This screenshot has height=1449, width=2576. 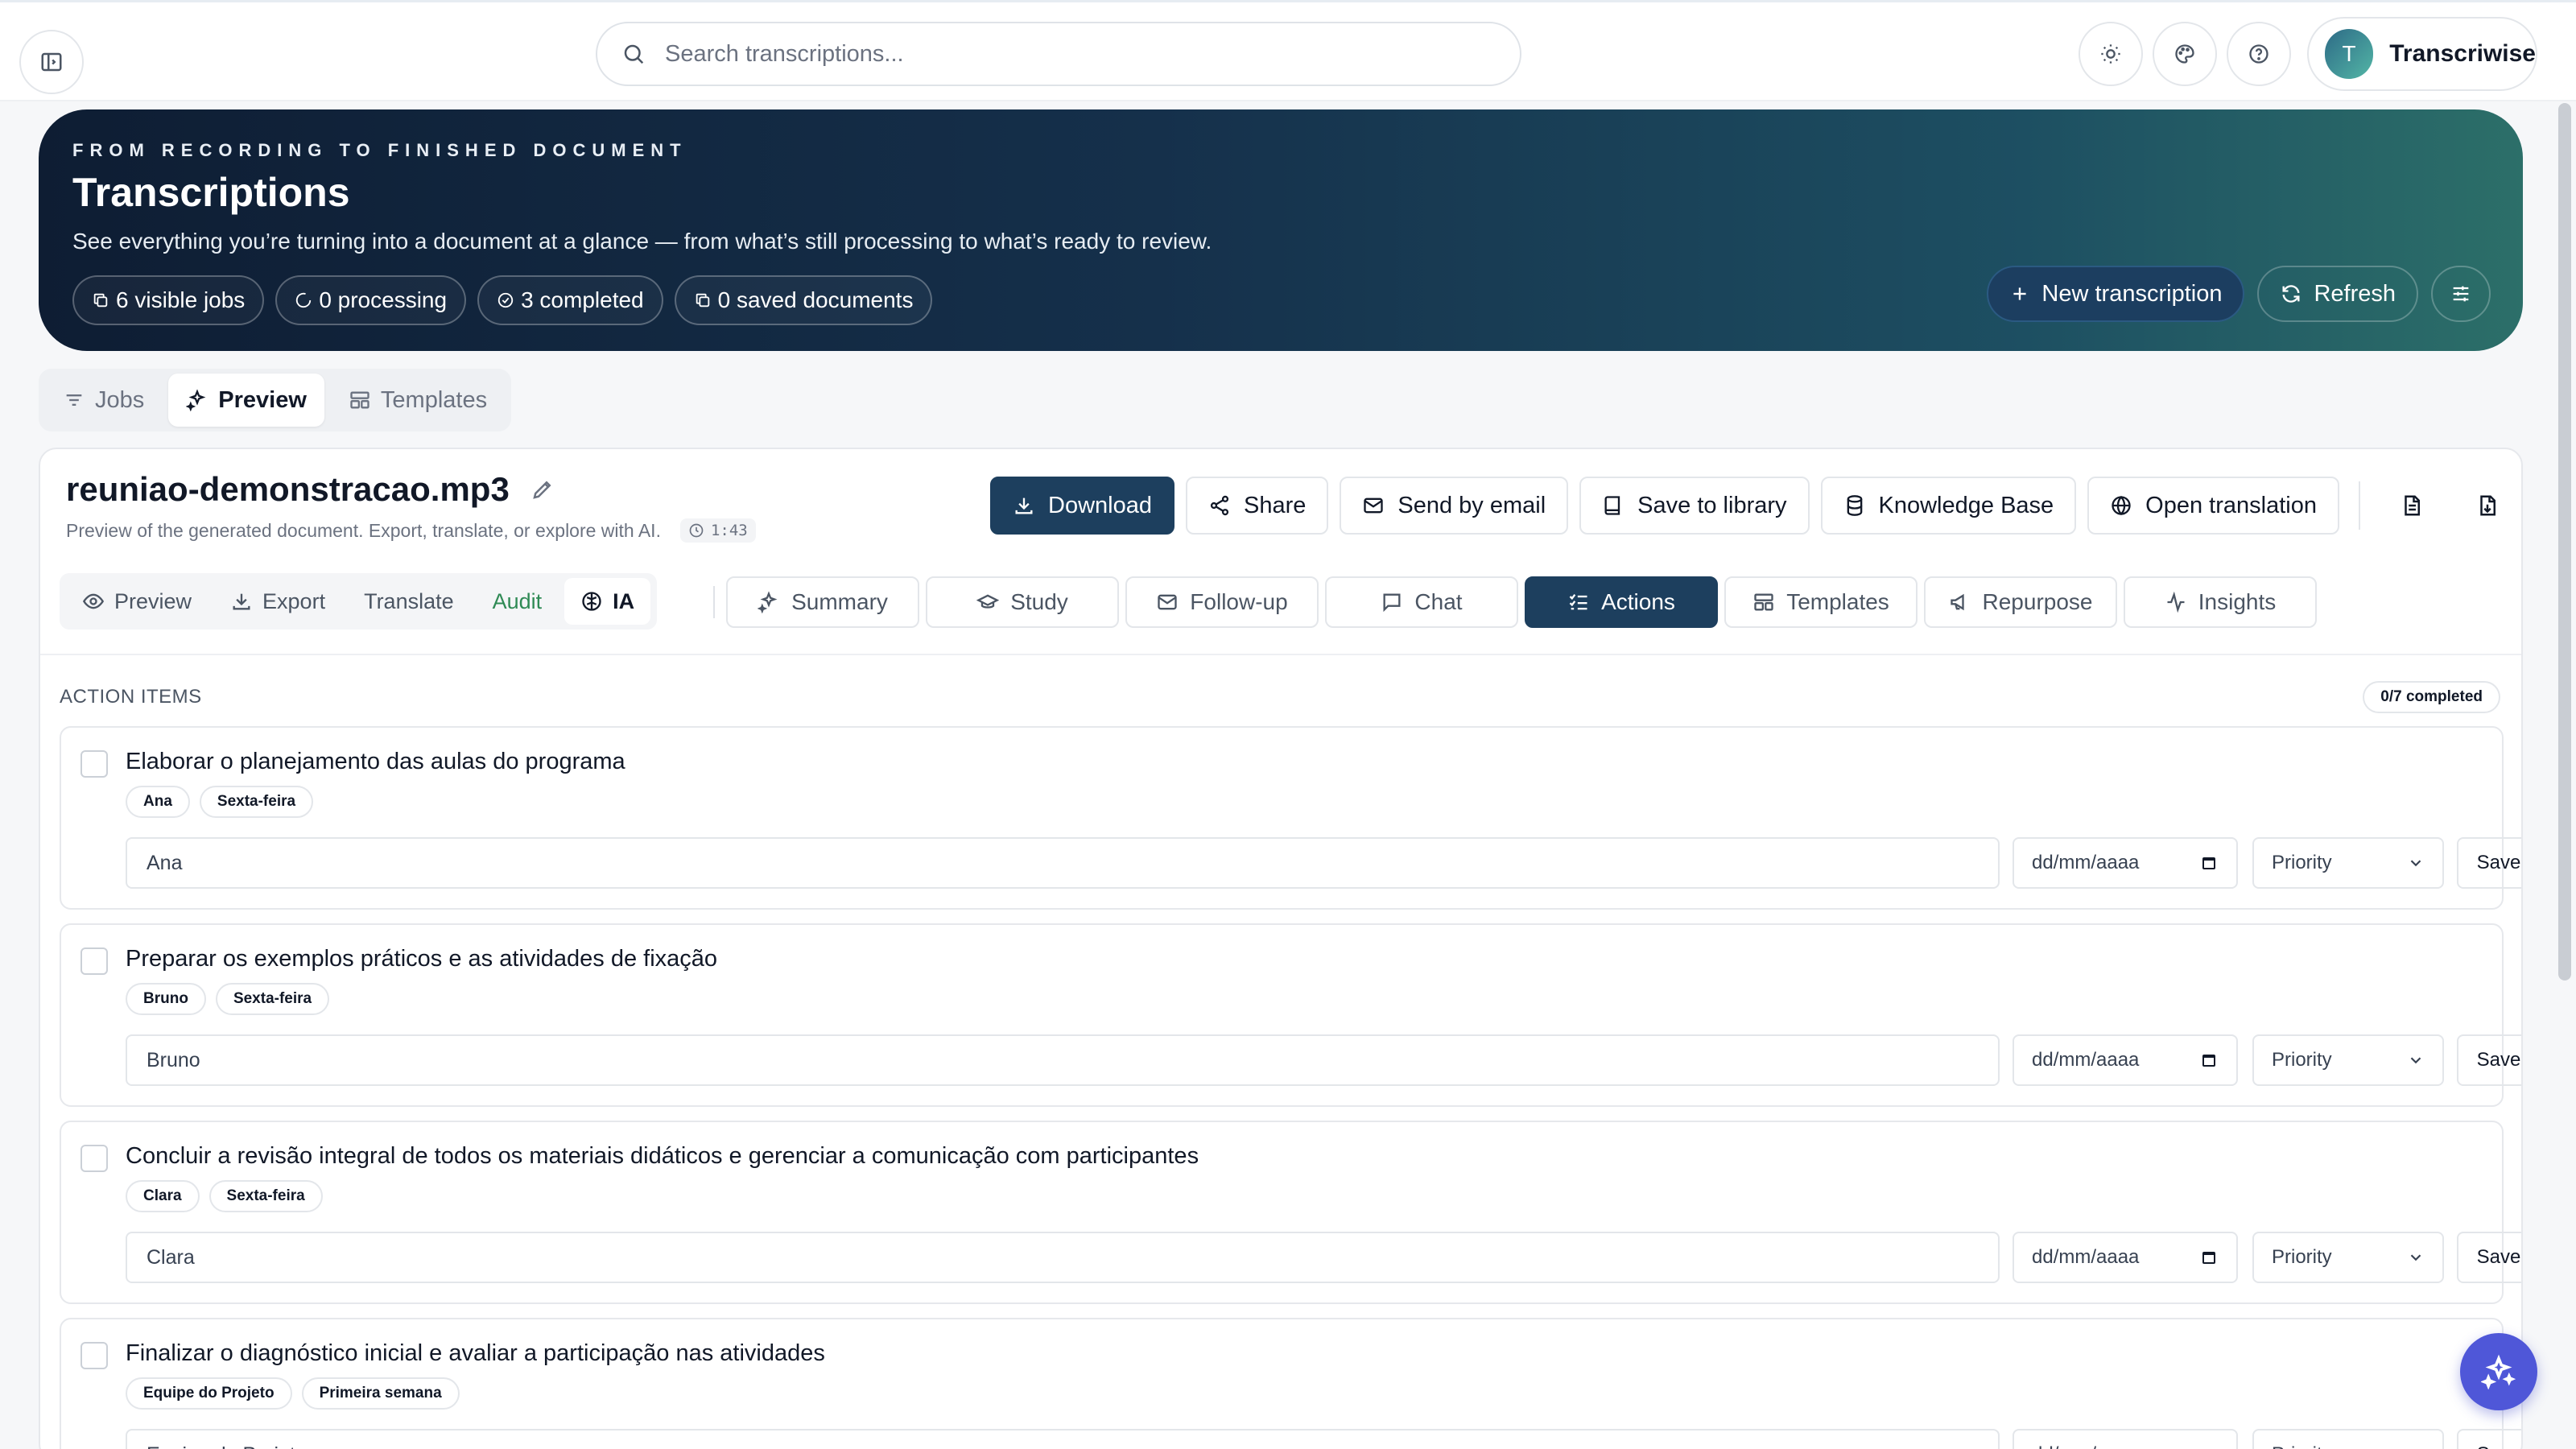 What do you see at coordinates (360, 400) in the screenshot?
I see `layout-icon` at bounding box center [360, 400].